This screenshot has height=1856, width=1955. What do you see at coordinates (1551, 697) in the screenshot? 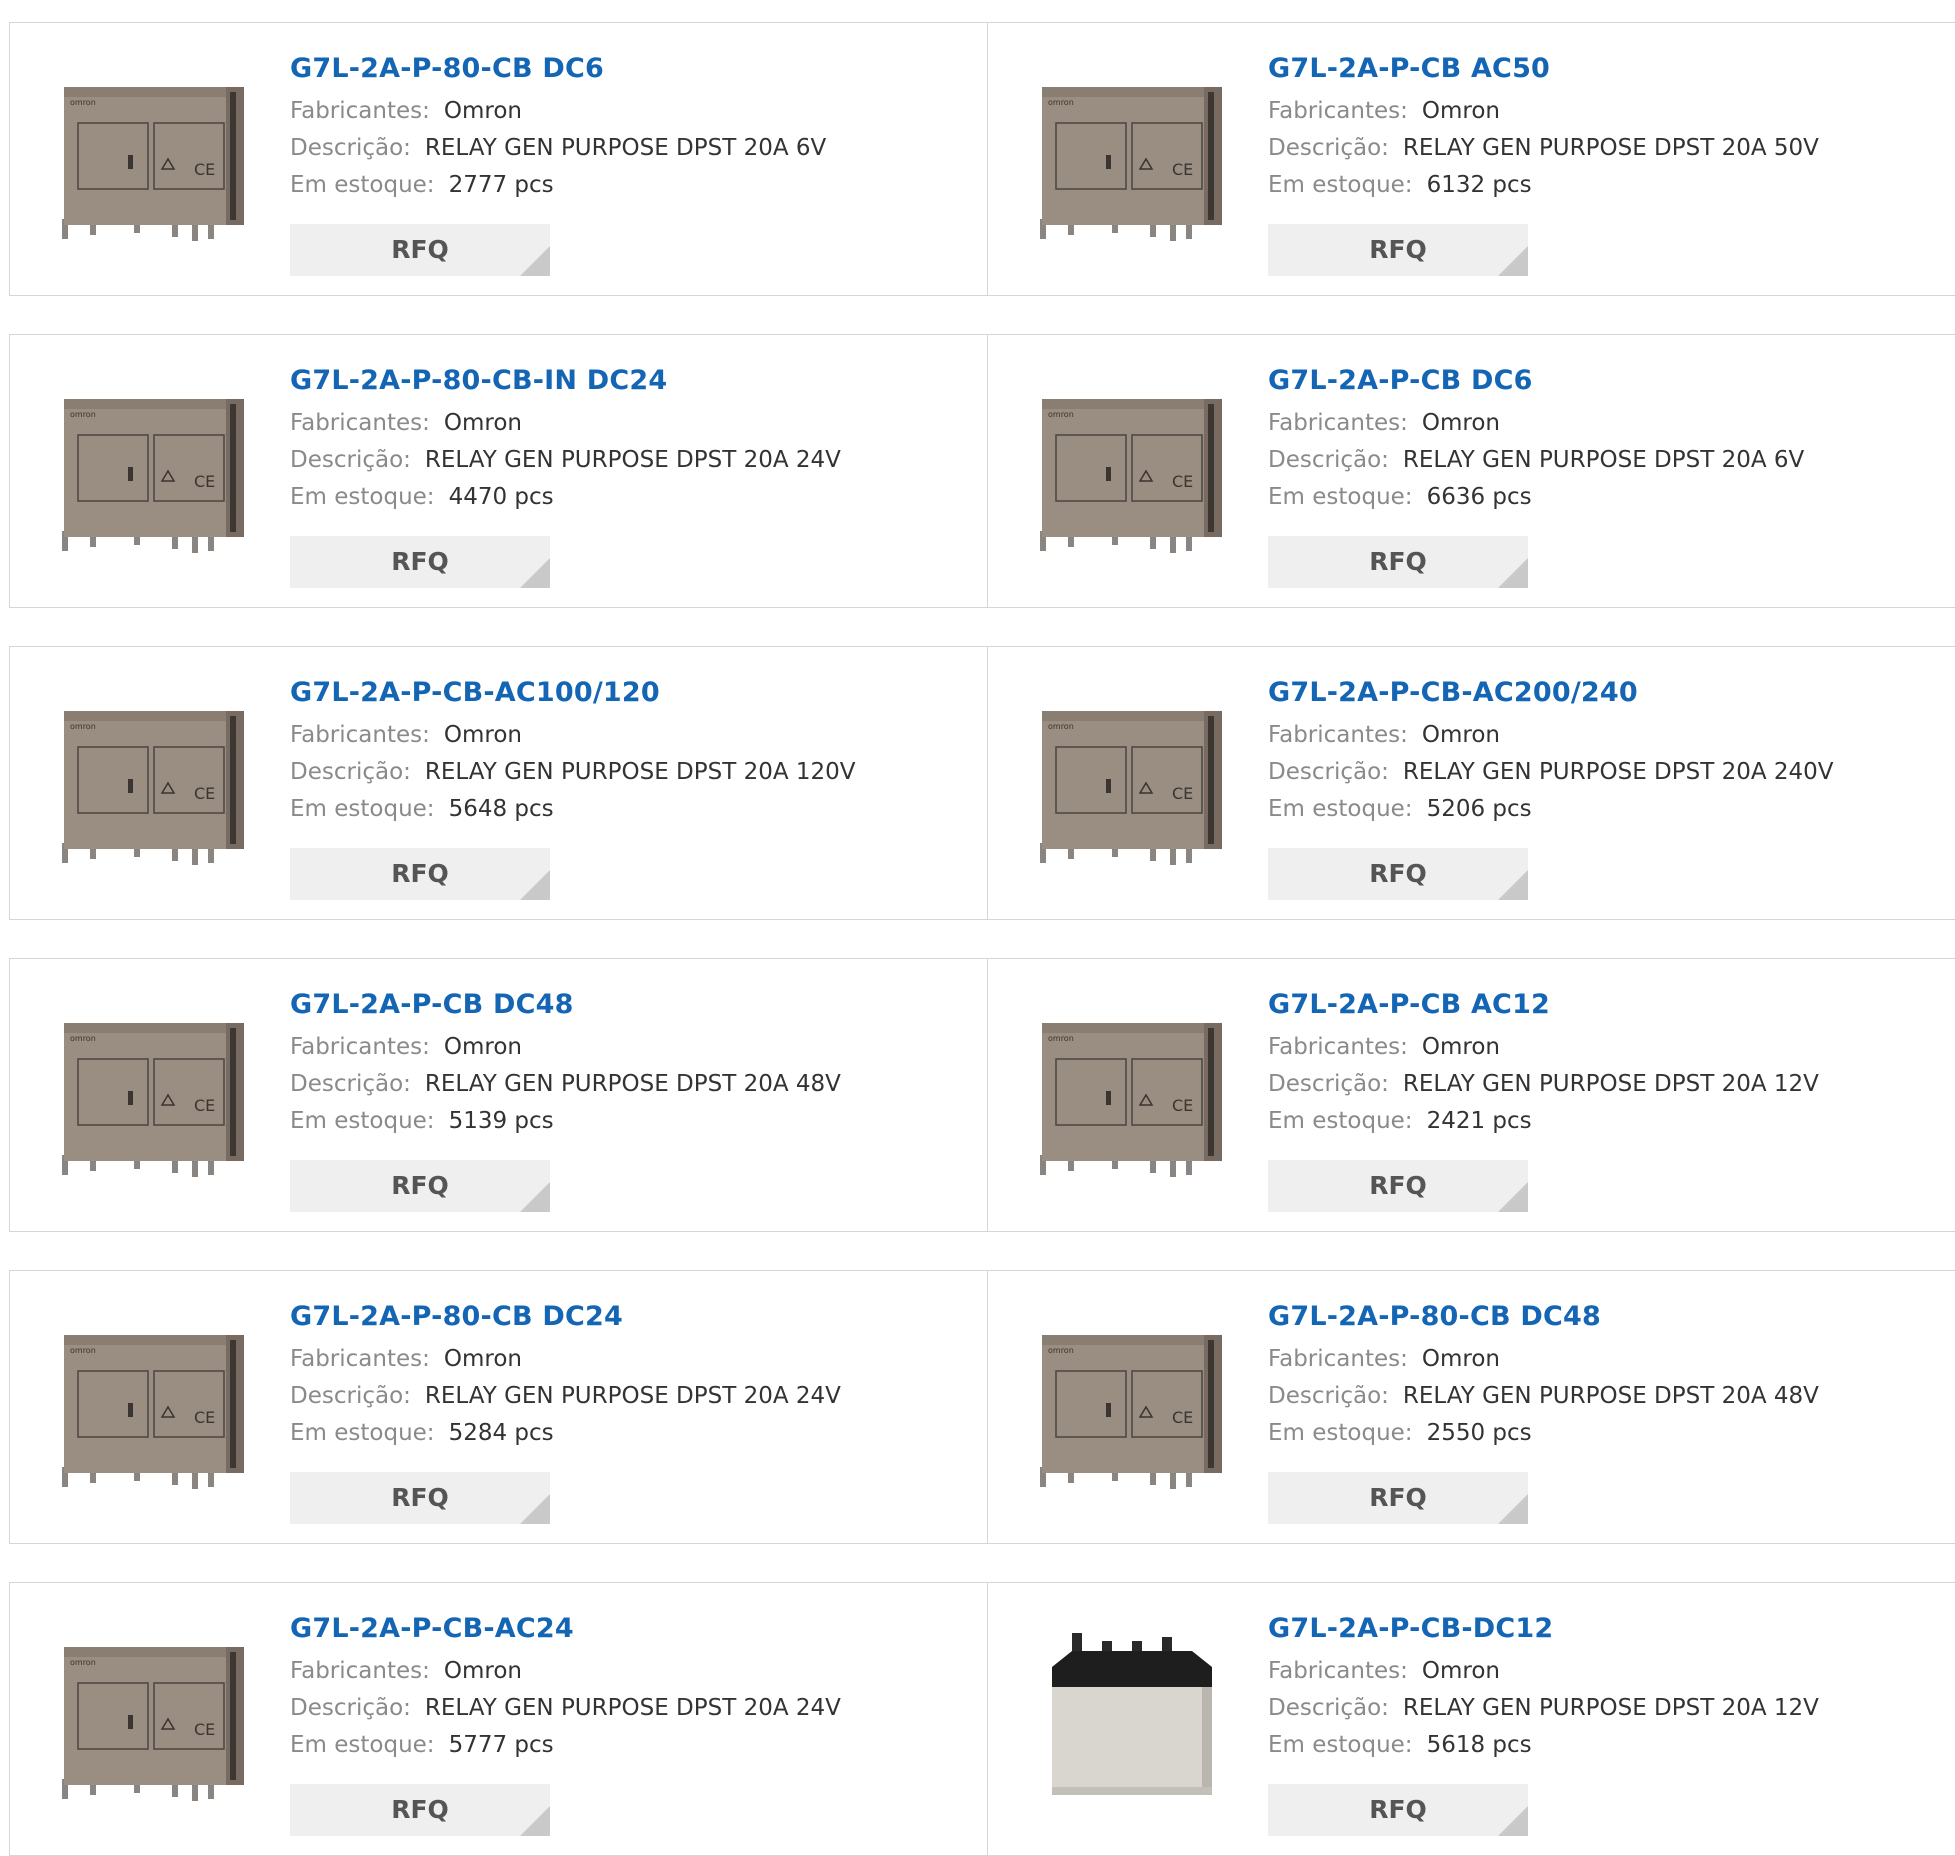
I see `product-title-link: G7L-2A-P-CB-AC200/240` at bounding box center [1551, 697].